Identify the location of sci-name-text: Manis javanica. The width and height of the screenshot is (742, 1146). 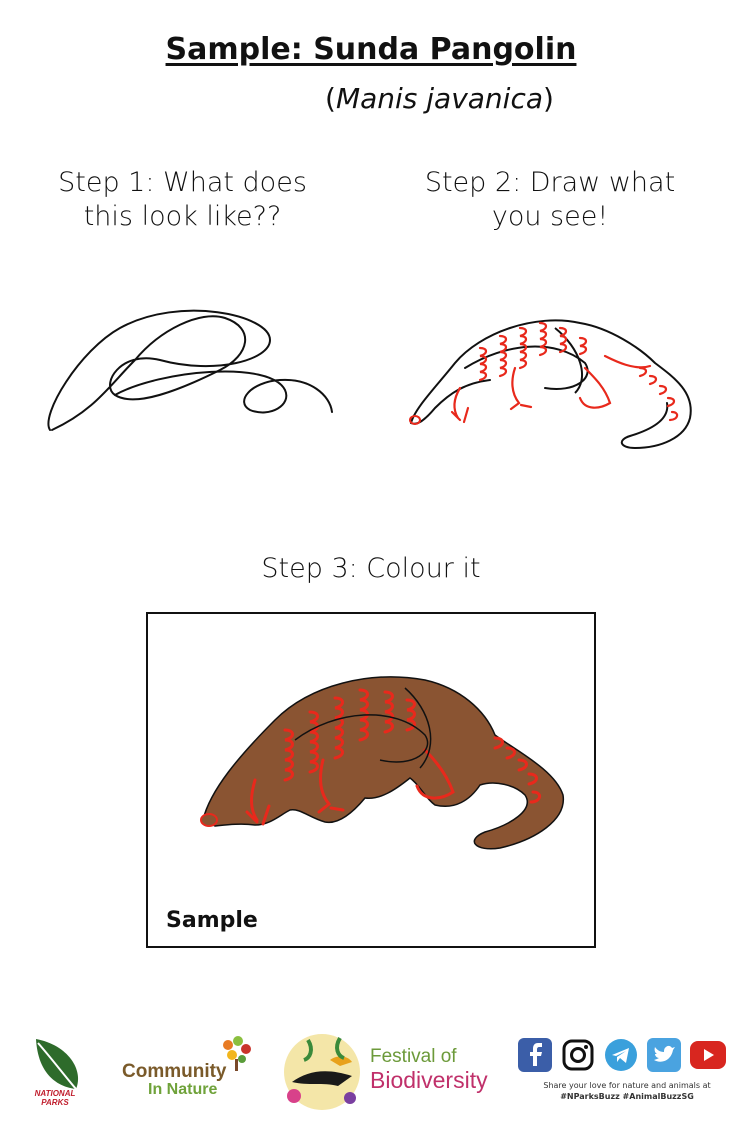
(439, 98).